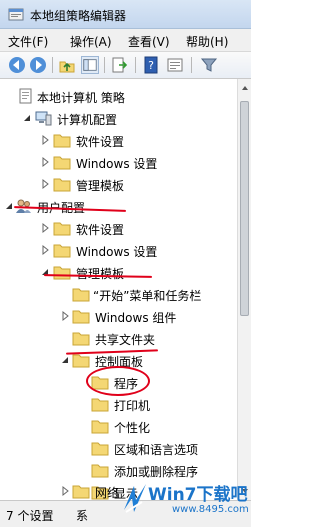 This screenshot has width=320, height=527. Describe the element at coordinates (30, 516) in the screenshot. I see `status-text: 7 个设置` at that location.